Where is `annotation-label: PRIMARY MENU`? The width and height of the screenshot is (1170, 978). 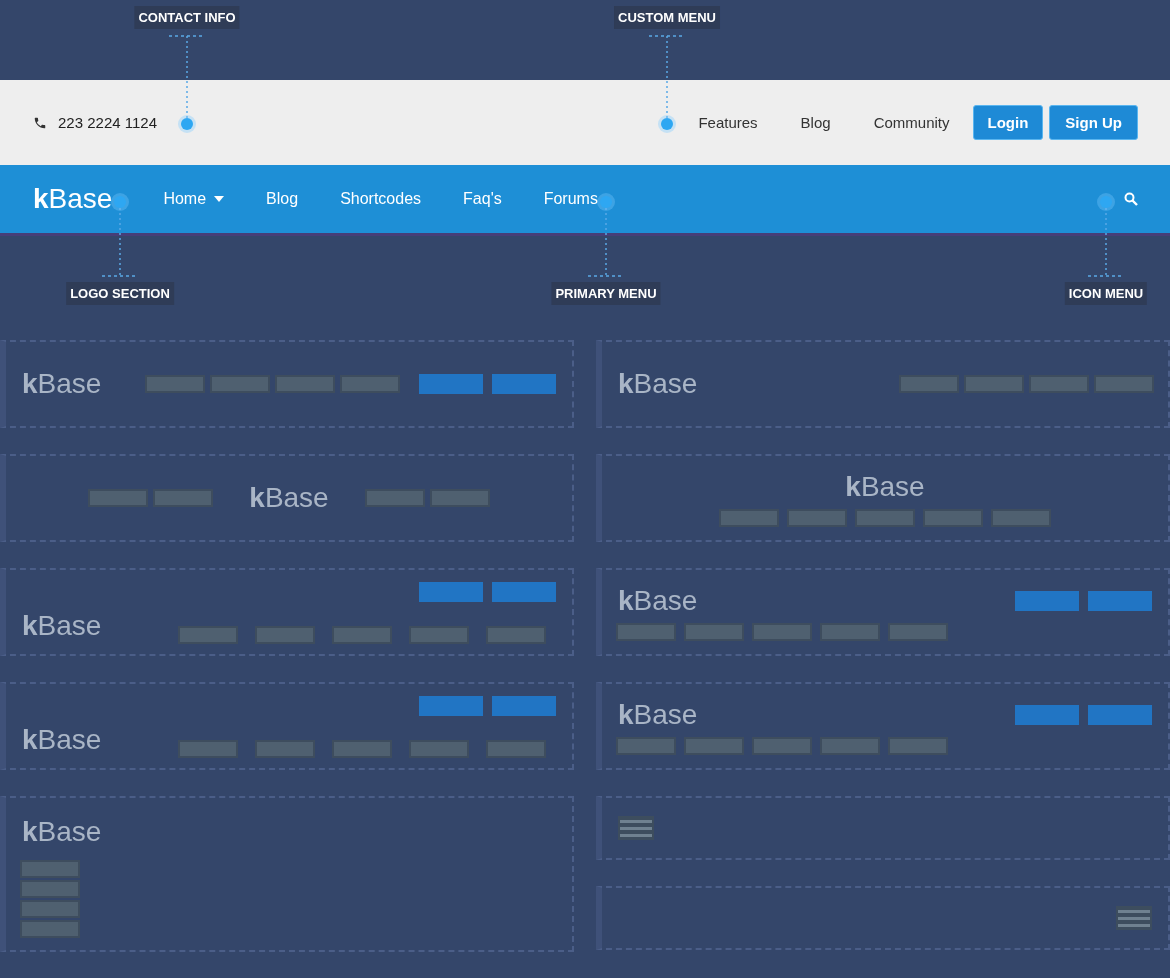
annotation-label: PRIMARY MENU is located at coordinates (606, 293).